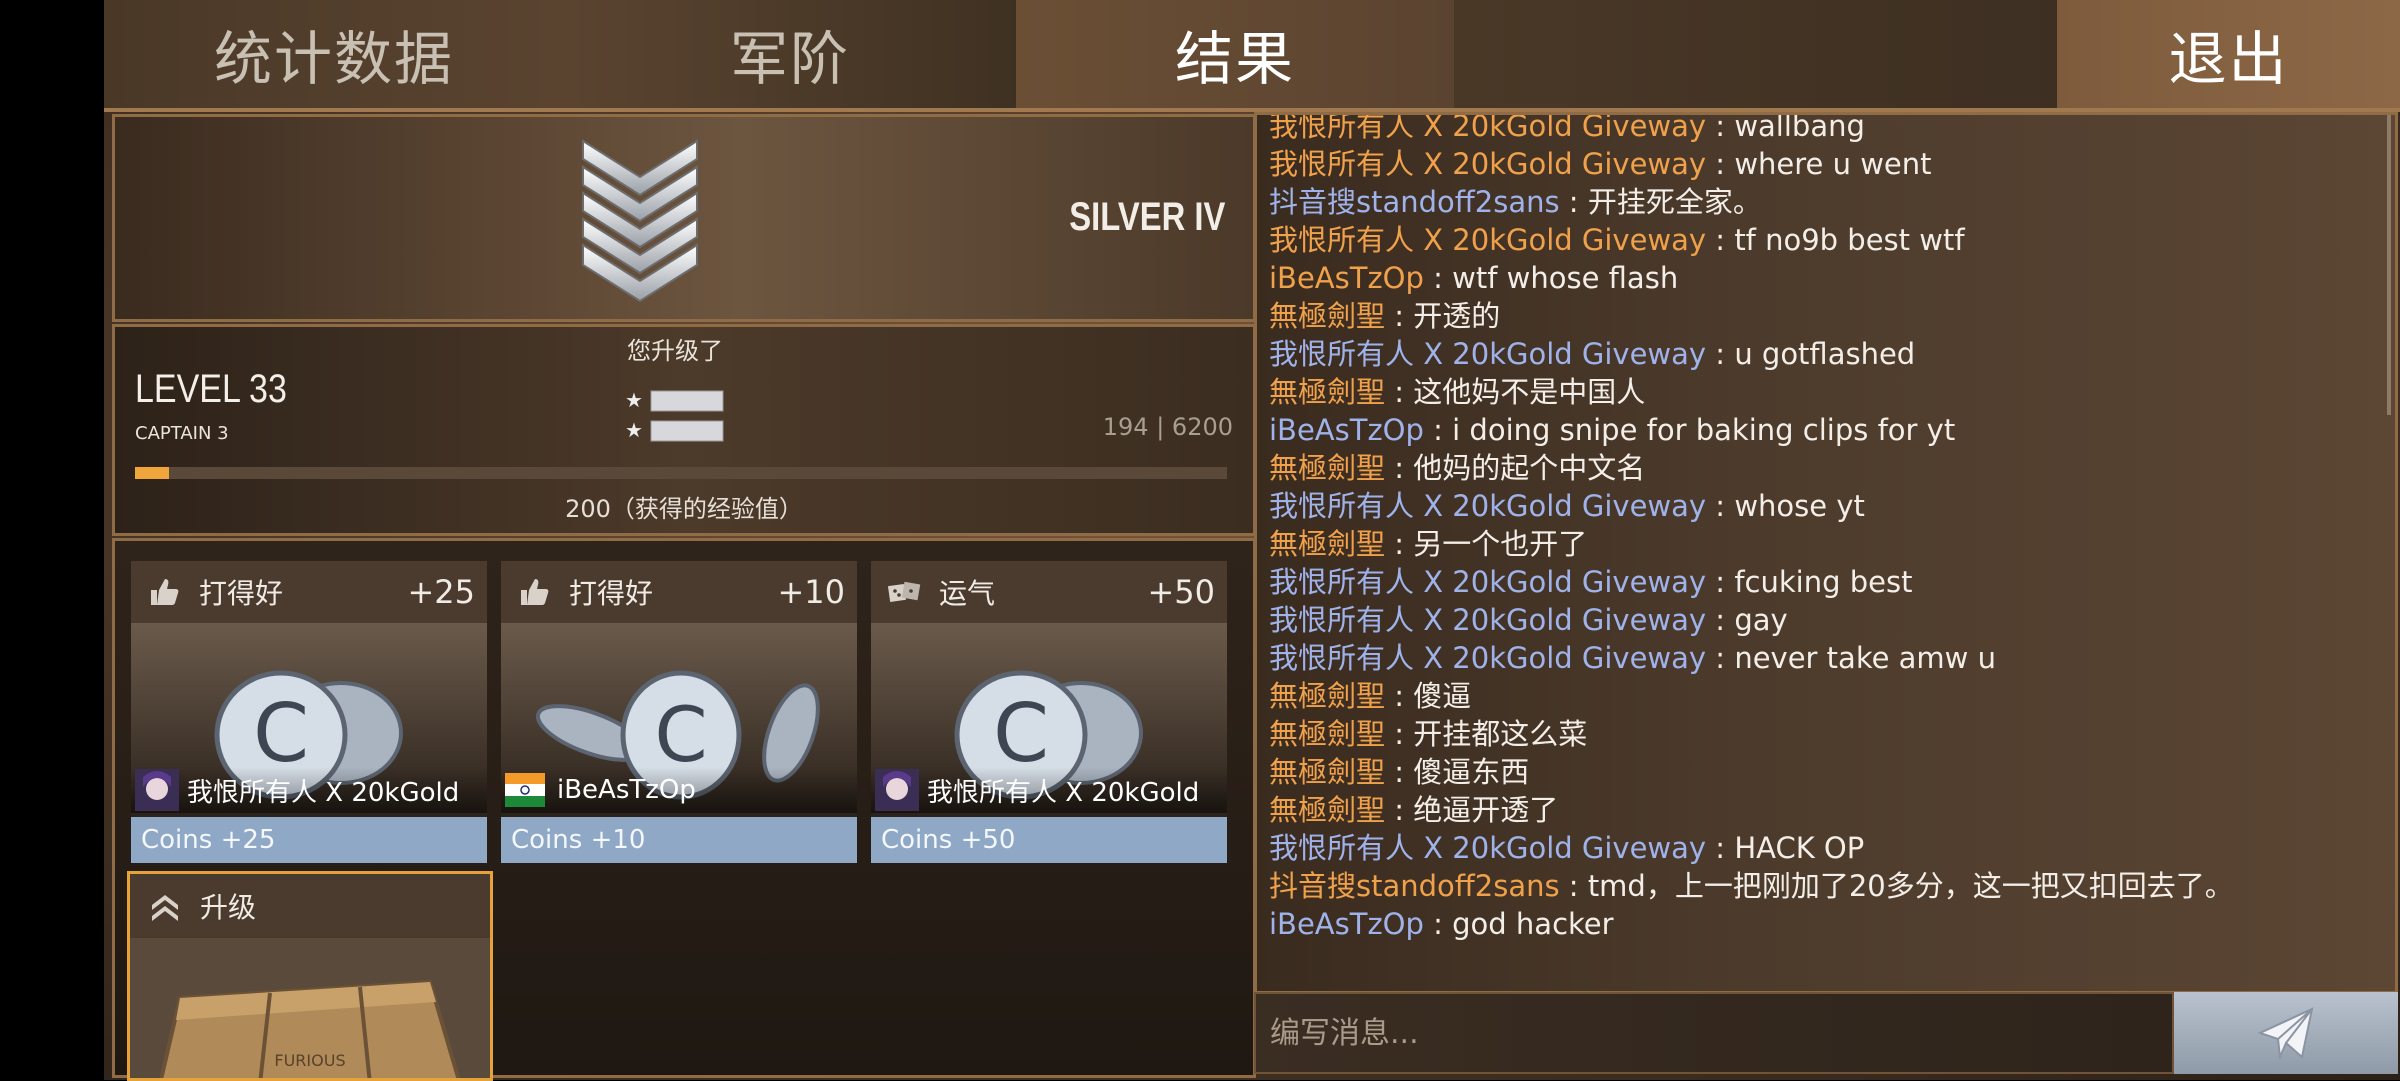  What do you see at coordinates (1457, 316) in the screenshot?
I see `chat-message-text: 开透的` at bounding box center [1457, 316].